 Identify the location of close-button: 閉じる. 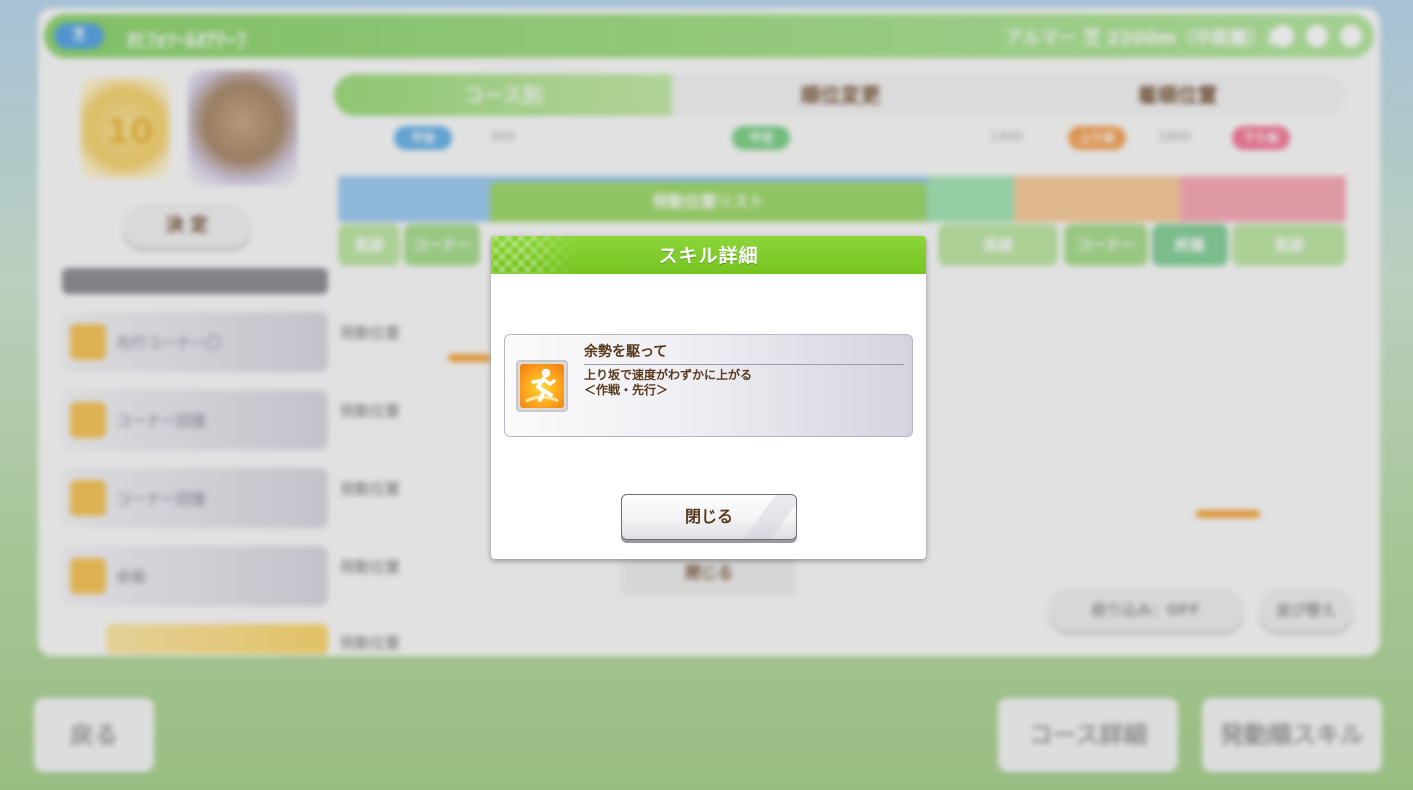
(709, 517).